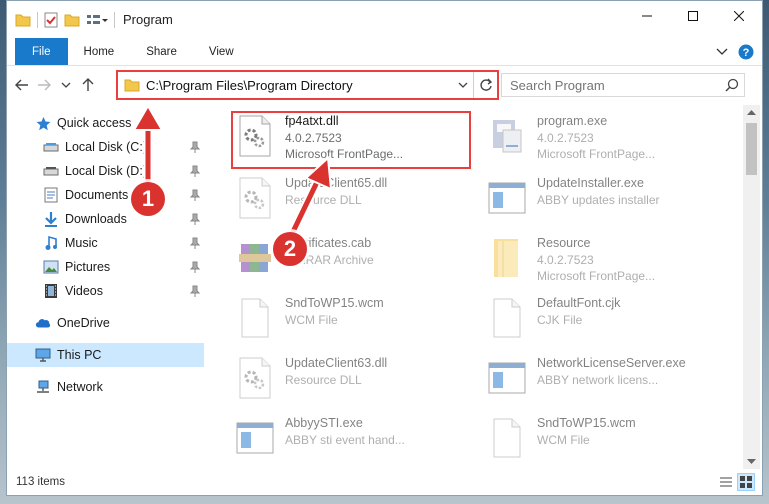 This screenshot has height=504, width=769. What do you see at coordinates (290, 249) in the screenshot?
I see `callout-badge-2: 2` at bounding box center [290, 249].